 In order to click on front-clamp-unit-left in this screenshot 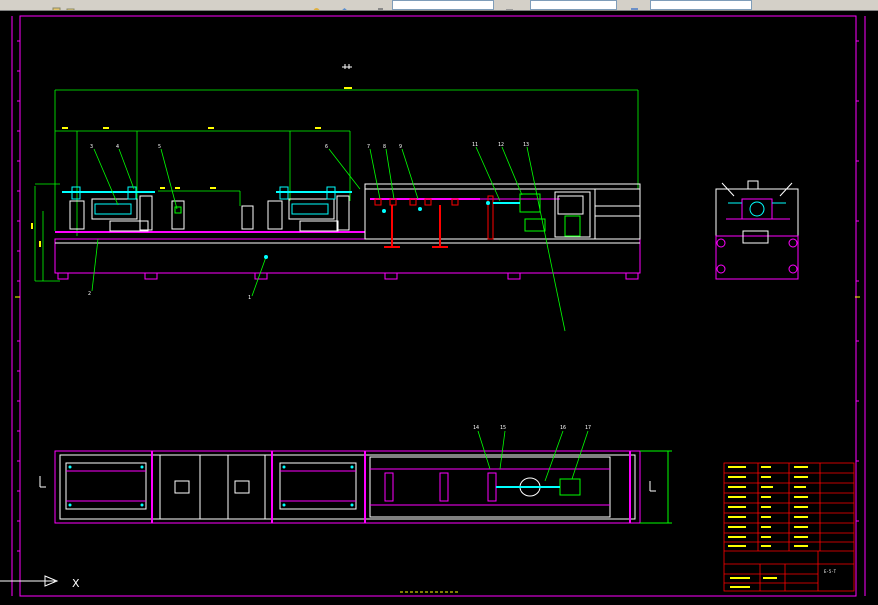, I will do `click(158, 209)`.